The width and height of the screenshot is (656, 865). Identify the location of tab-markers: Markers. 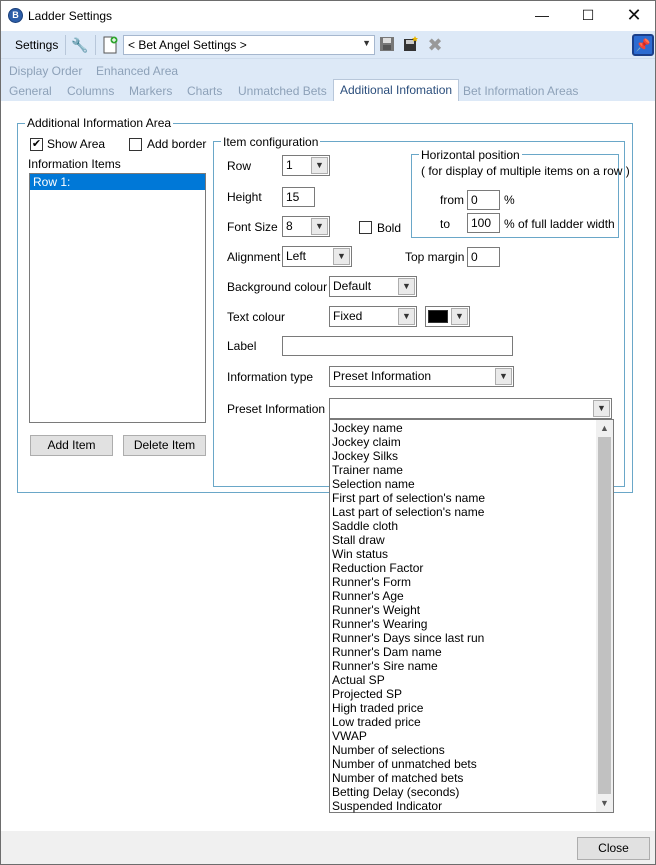
(150, 91).